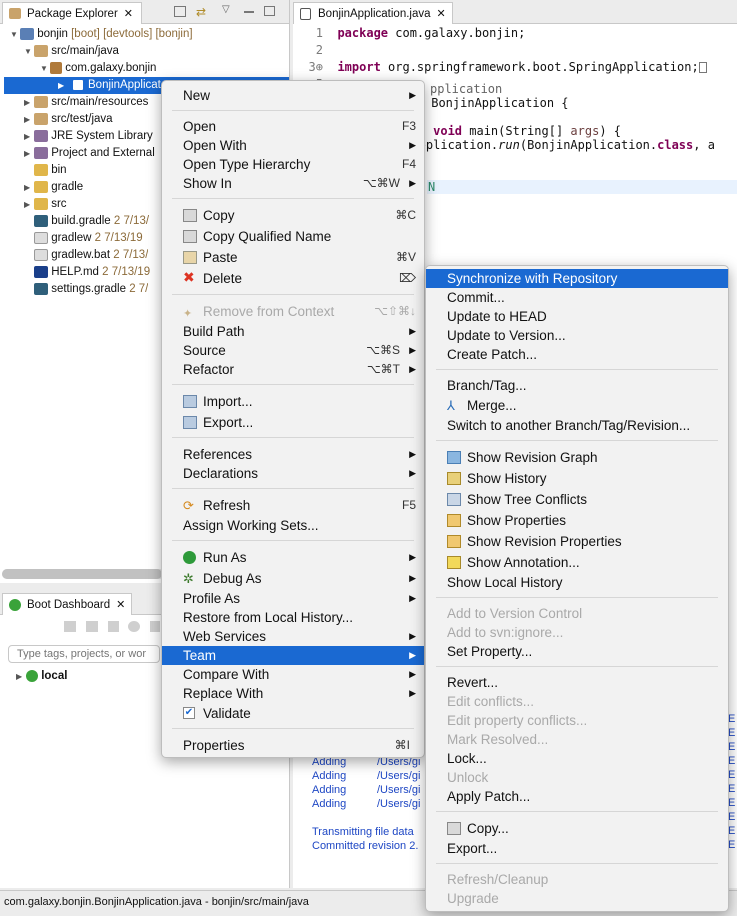  Describe the element at coordinates (319, 50) in the screenshot. I see `line-number: 2` at that location.